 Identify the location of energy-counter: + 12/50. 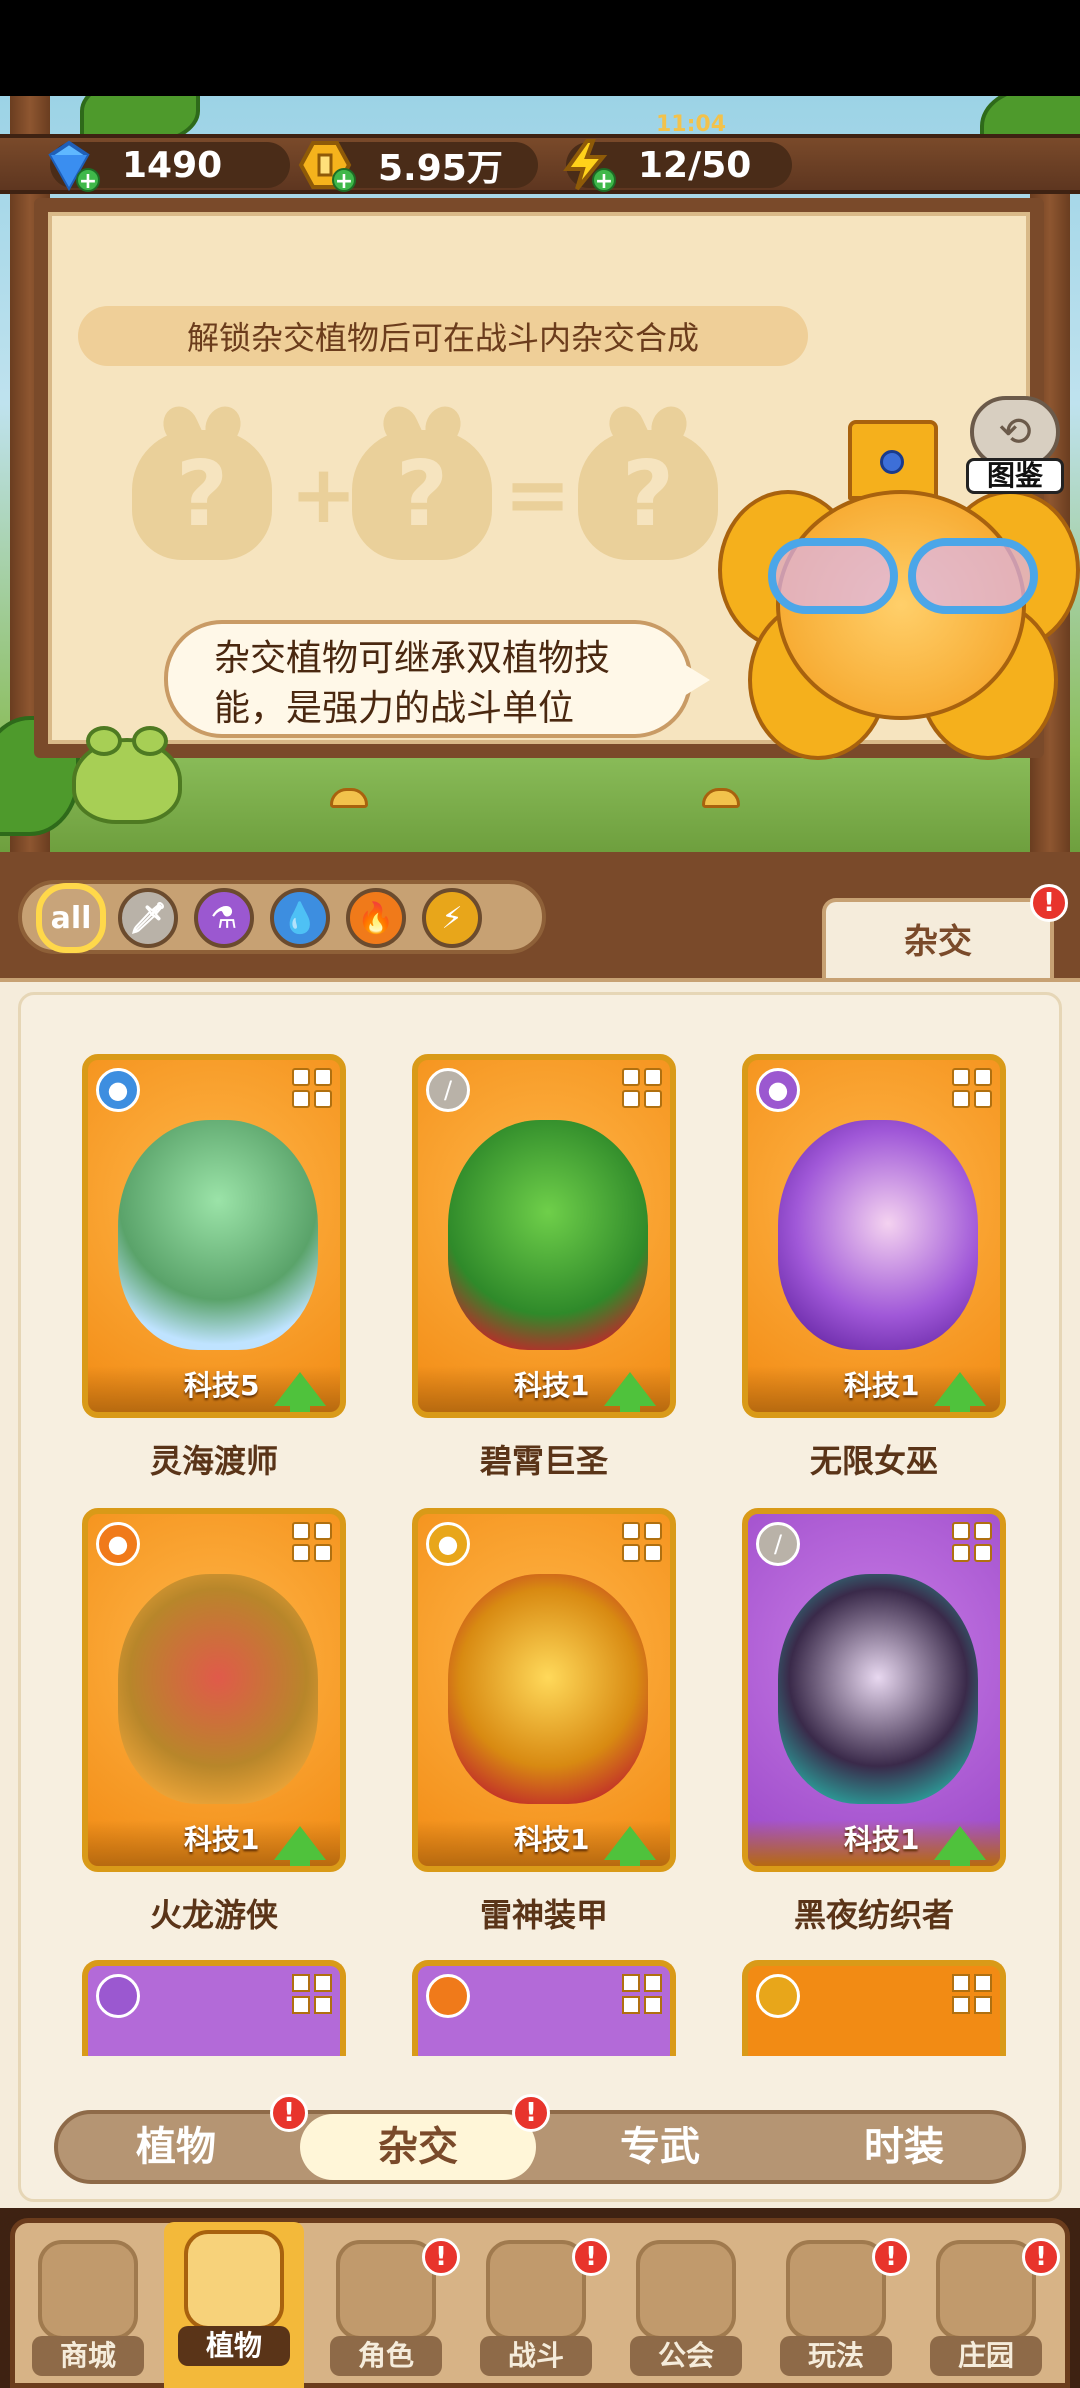
(677, 166).